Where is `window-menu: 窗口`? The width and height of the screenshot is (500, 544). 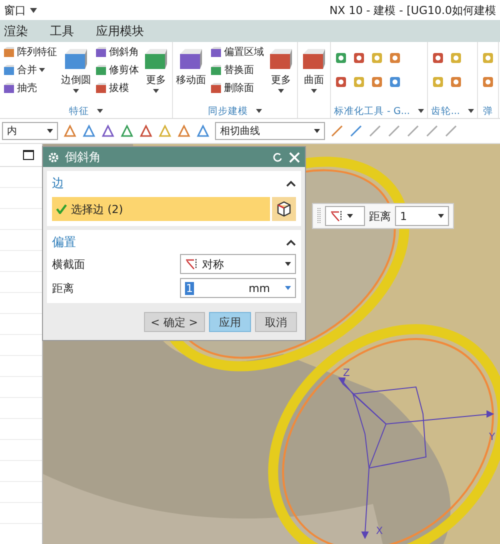 window-menu: 窗口 is located at coordinates (15, 10).